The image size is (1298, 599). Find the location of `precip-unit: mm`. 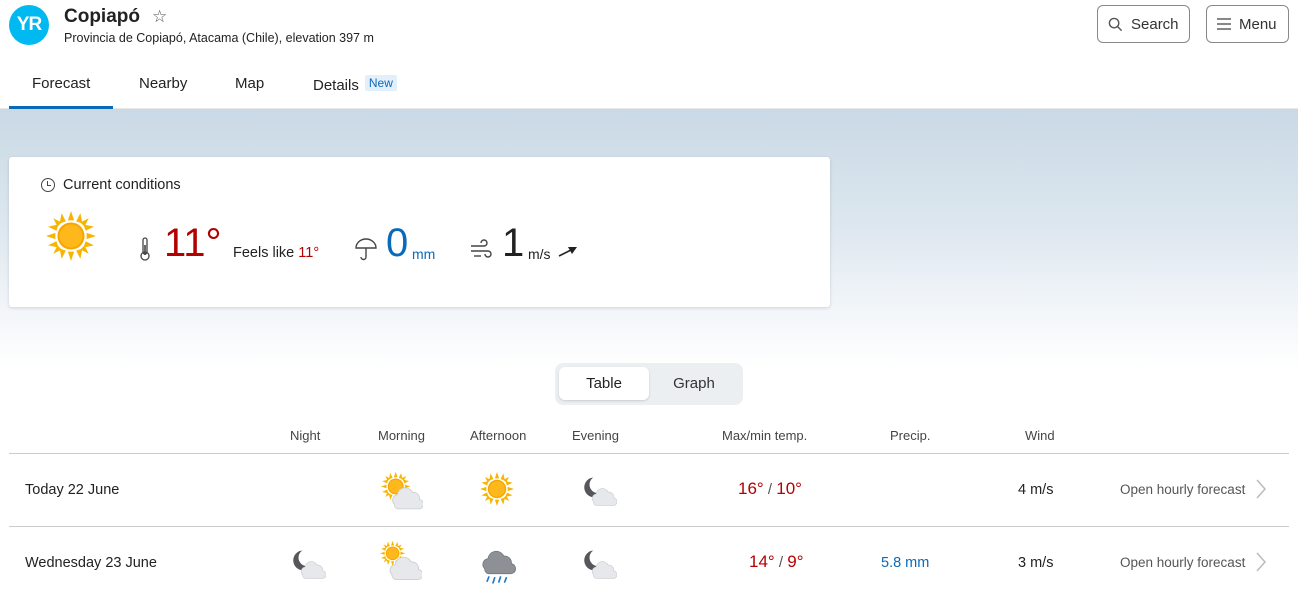

precip-unit: mm is located at coordinates (424, 254).